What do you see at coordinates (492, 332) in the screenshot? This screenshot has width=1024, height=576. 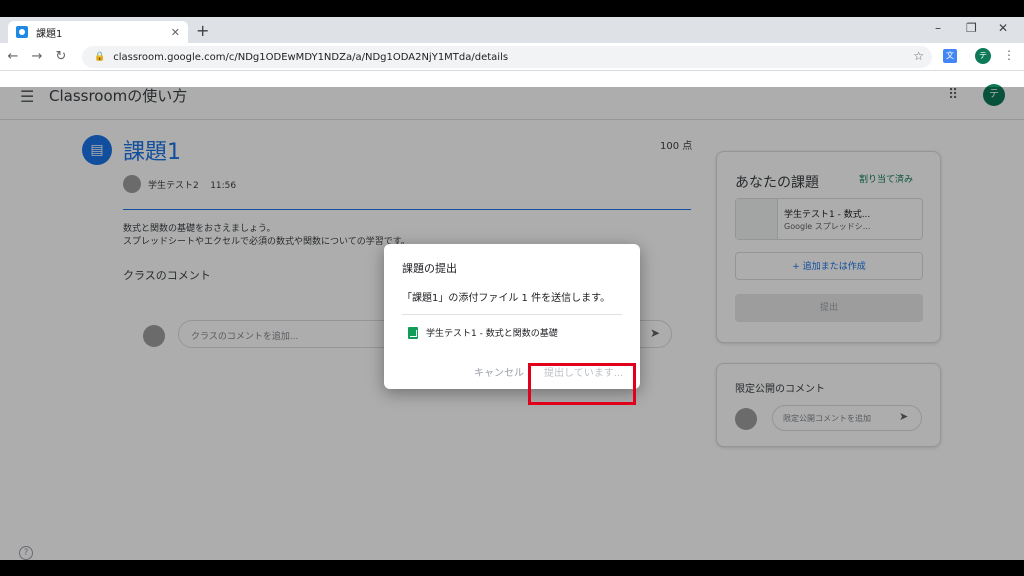 I see `dialog-attachment-name: 学生テスト1 - 数式と関数の基礎` at bounding box center [492, 332].